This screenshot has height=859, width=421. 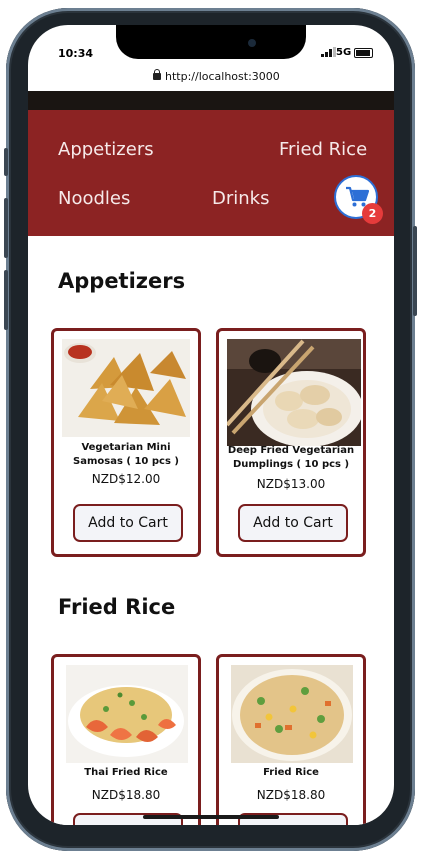 What do you see at coordinates (292, 714) in the screenshot?
I see `fried-rice-image` at bounding box center [292, 714].